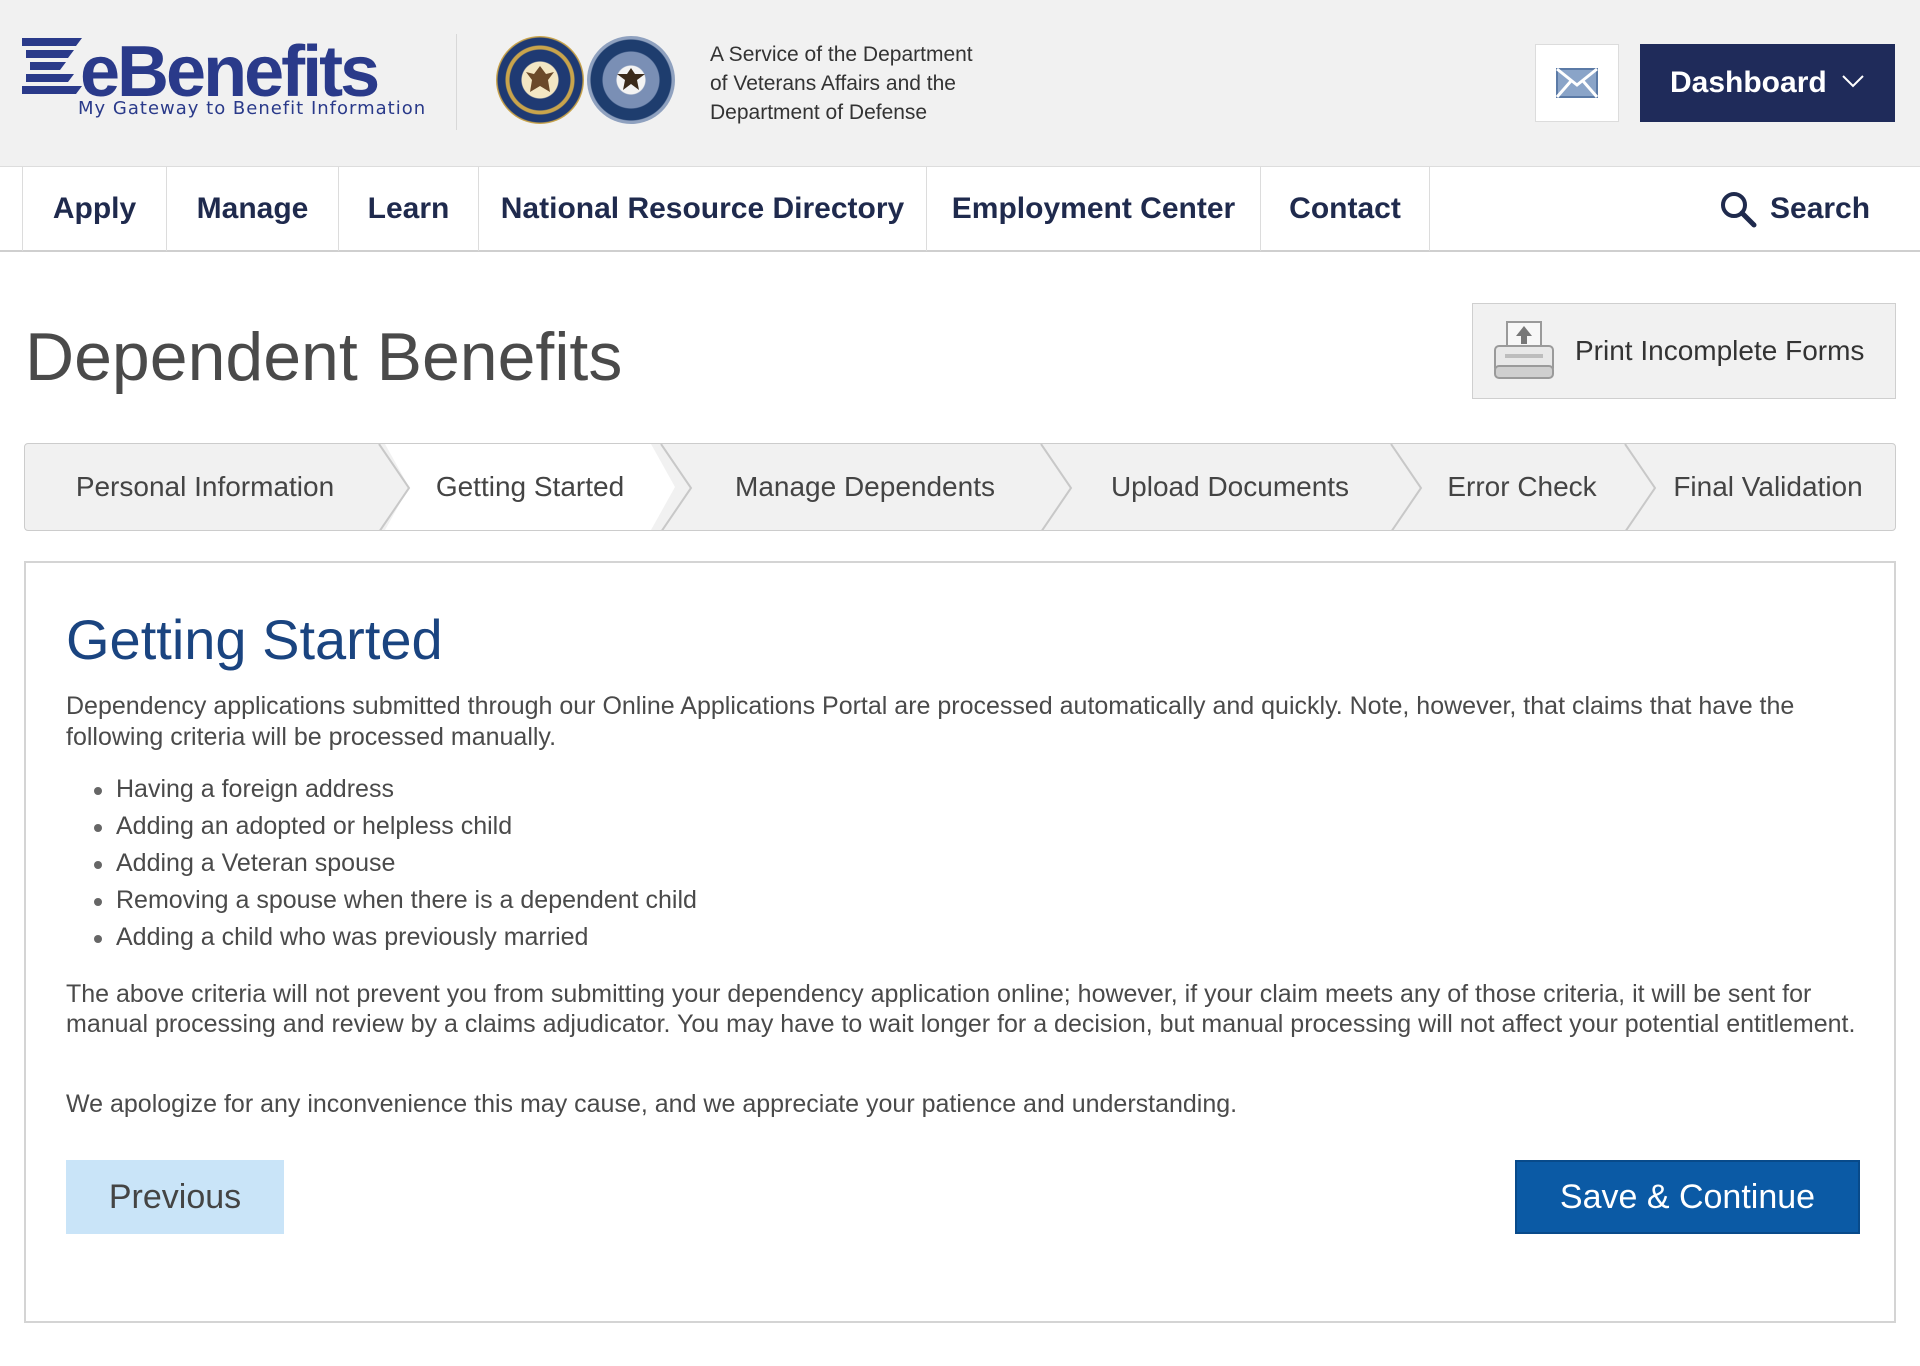 The width and height of the screenshot is (1920, 1366). What do you see at coordinates (1345, 209) in the screenshot?
I see `nav-item-contact: Contact` at bounding box center [1345, 209].